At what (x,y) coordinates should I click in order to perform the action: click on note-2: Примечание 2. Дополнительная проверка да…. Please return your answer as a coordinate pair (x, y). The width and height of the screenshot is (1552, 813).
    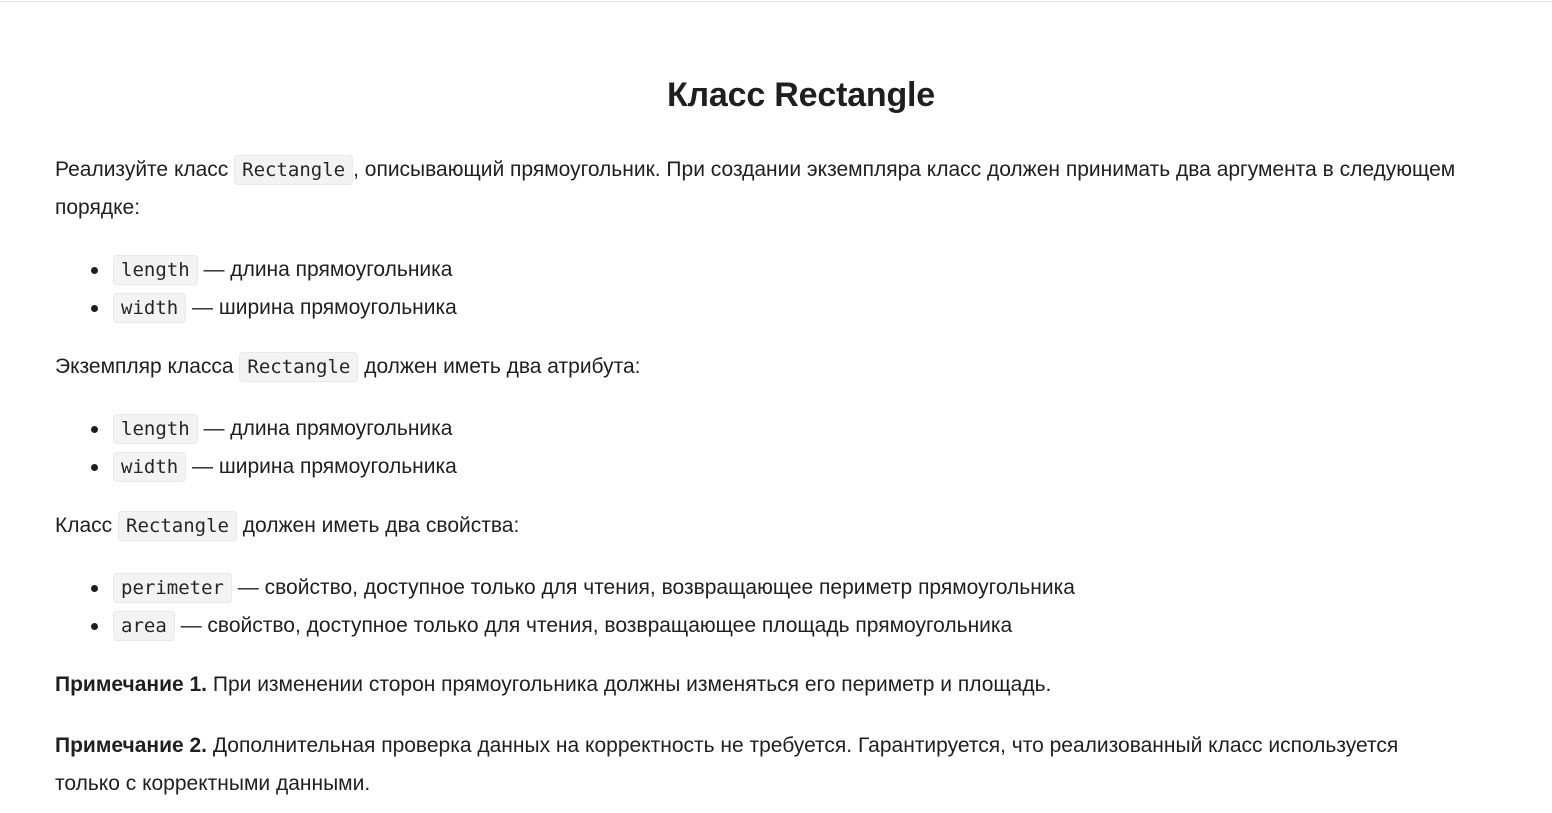
    Looking at the image, I should click on (755, 765).